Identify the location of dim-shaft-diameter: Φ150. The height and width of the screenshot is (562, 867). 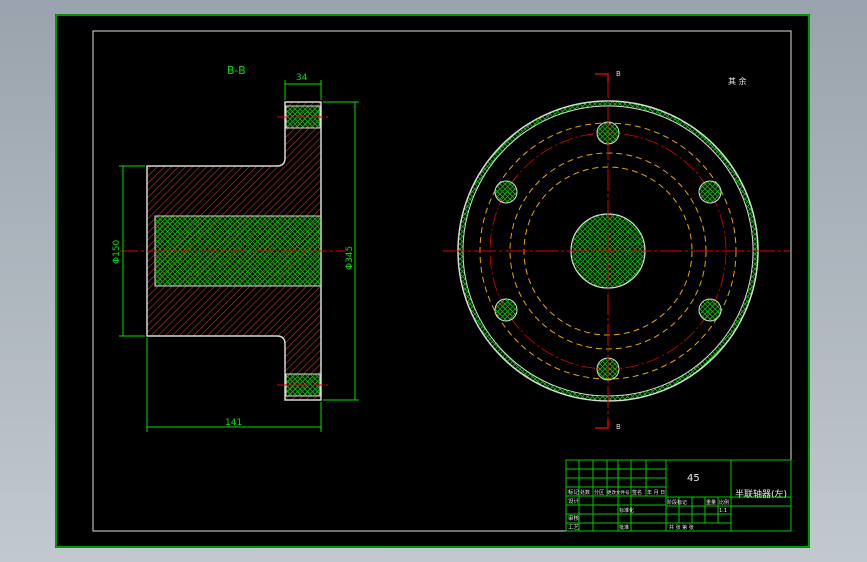
(117, 251).